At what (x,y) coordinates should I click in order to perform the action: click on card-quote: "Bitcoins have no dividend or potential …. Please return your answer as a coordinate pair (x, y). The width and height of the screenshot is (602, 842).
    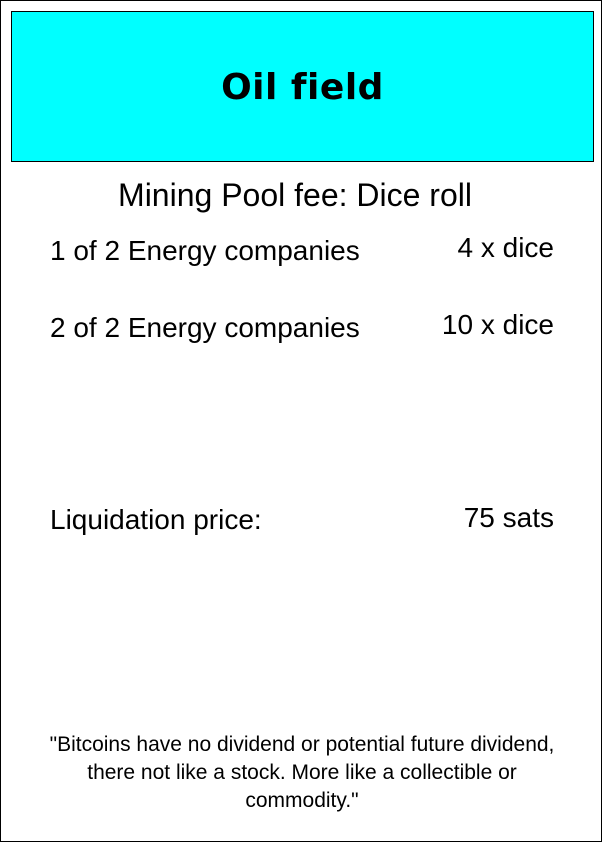
    Looking at the image, I should click on (302, 772).